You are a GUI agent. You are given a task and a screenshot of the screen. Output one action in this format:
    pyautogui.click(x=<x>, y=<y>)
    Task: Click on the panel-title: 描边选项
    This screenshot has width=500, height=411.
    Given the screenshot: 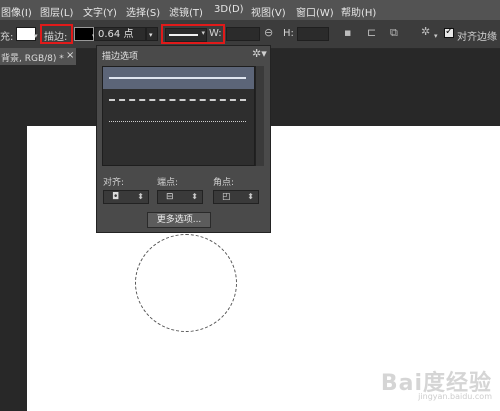 What is the action you would take?
    pyautogui.click(x=120, y=57)
    